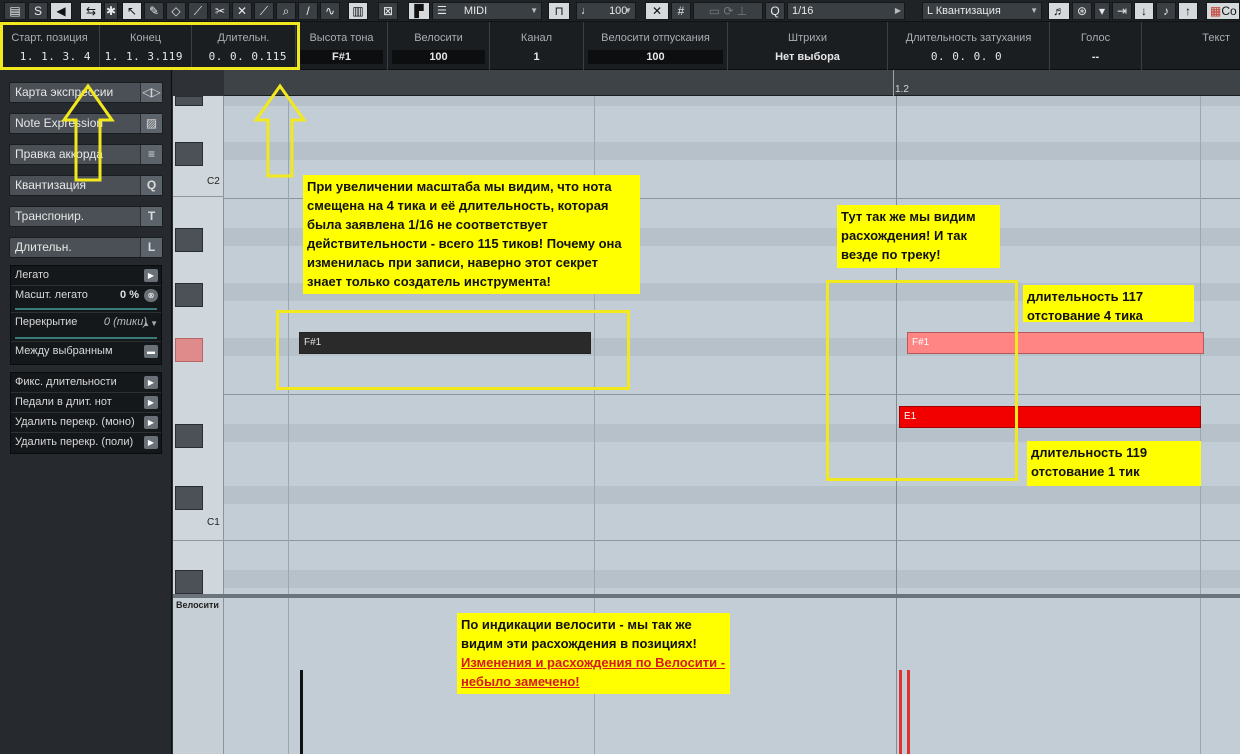  What do you see at coordinates (982, 11) in the screenshot?
I see `quantize-preset-dropdown: L Квантизация ▼` at bounding box center [982, 11].